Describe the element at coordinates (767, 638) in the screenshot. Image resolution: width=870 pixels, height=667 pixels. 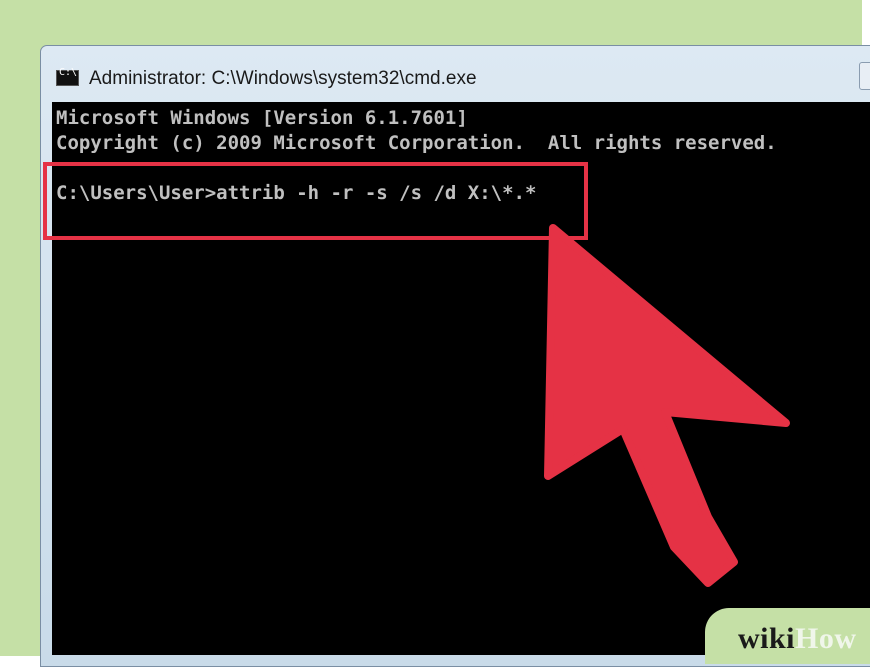
I see `wikihow-logo-wiki: wiki` at that location.